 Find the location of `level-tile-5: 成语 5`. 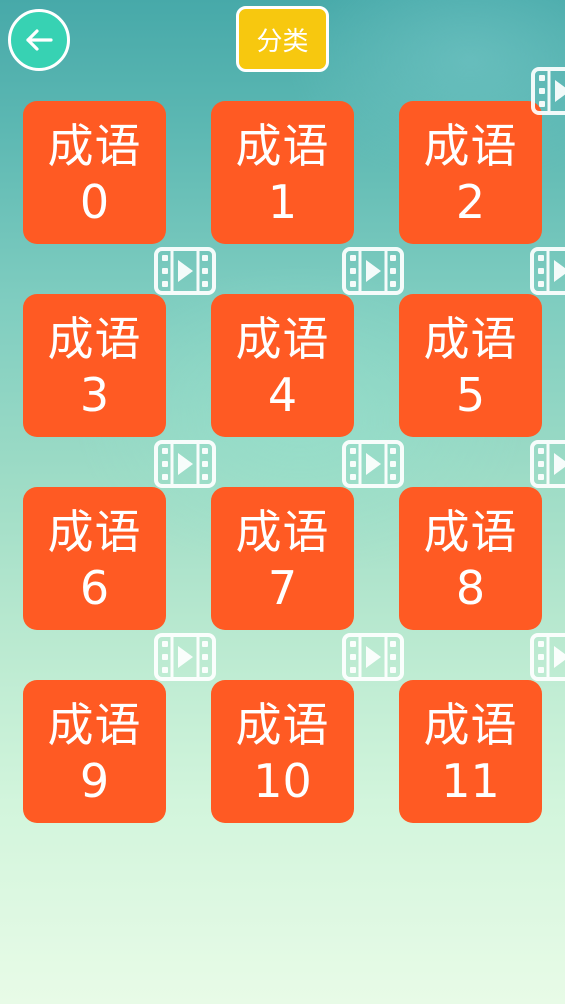

level-tile-5: 成语 5 is located at coordinates (470, 365).